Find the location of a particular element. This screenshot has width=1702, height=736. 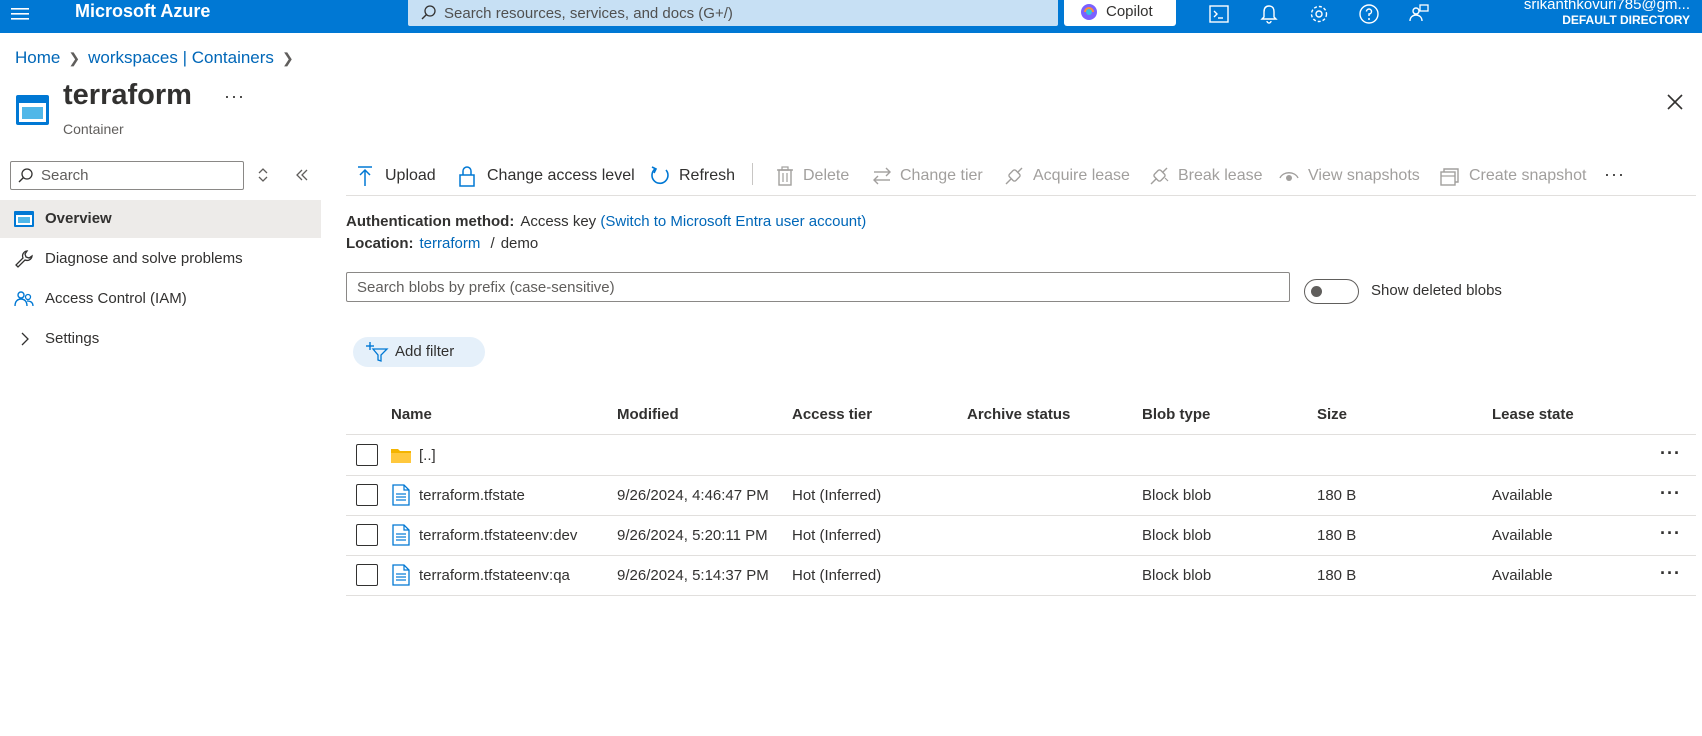

nav-search is located at coordinates (127, 175).